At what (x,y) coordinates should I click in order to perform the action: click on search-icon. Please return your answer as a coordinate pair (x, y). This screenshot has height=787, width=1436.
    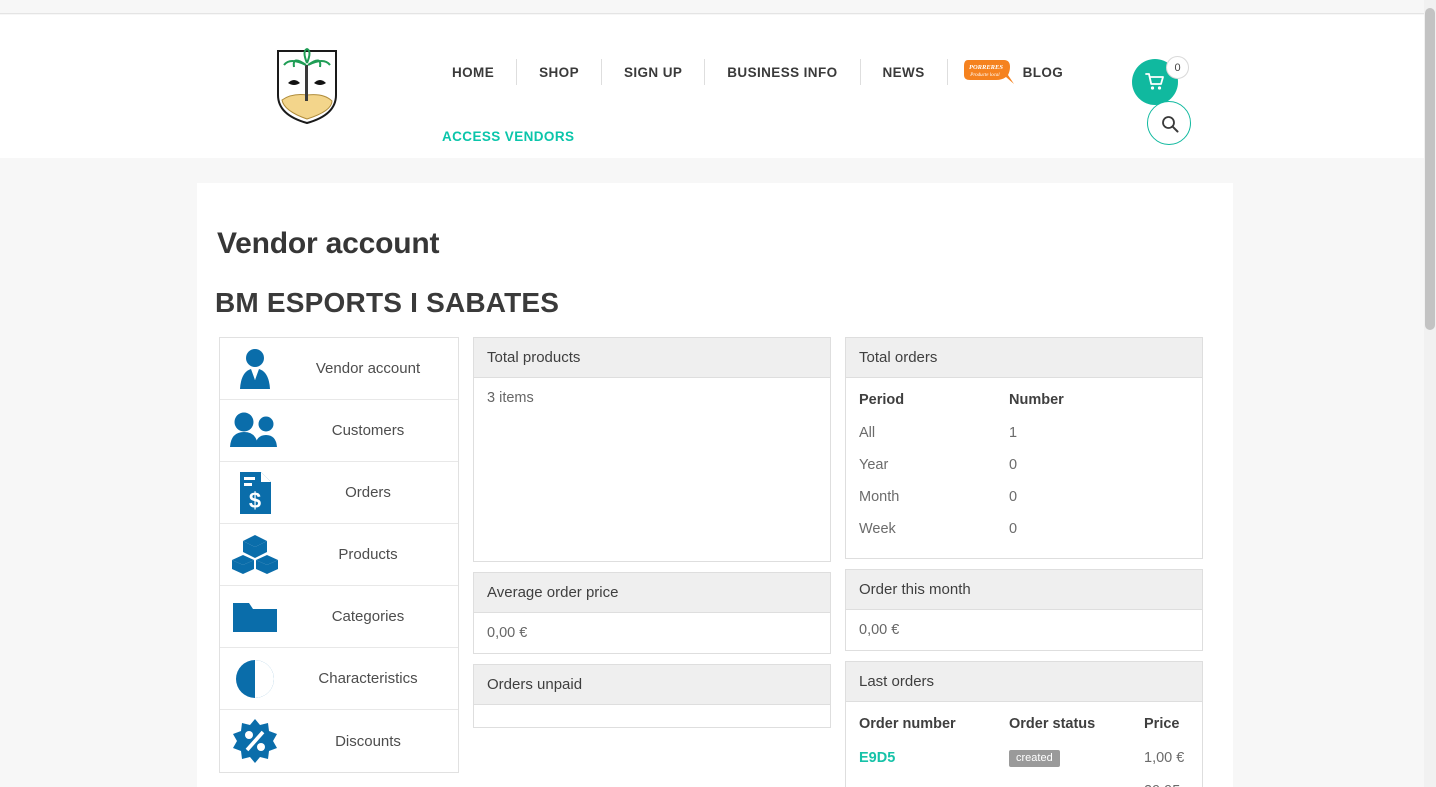
    Looking at the image, I should click on (1170, 124).